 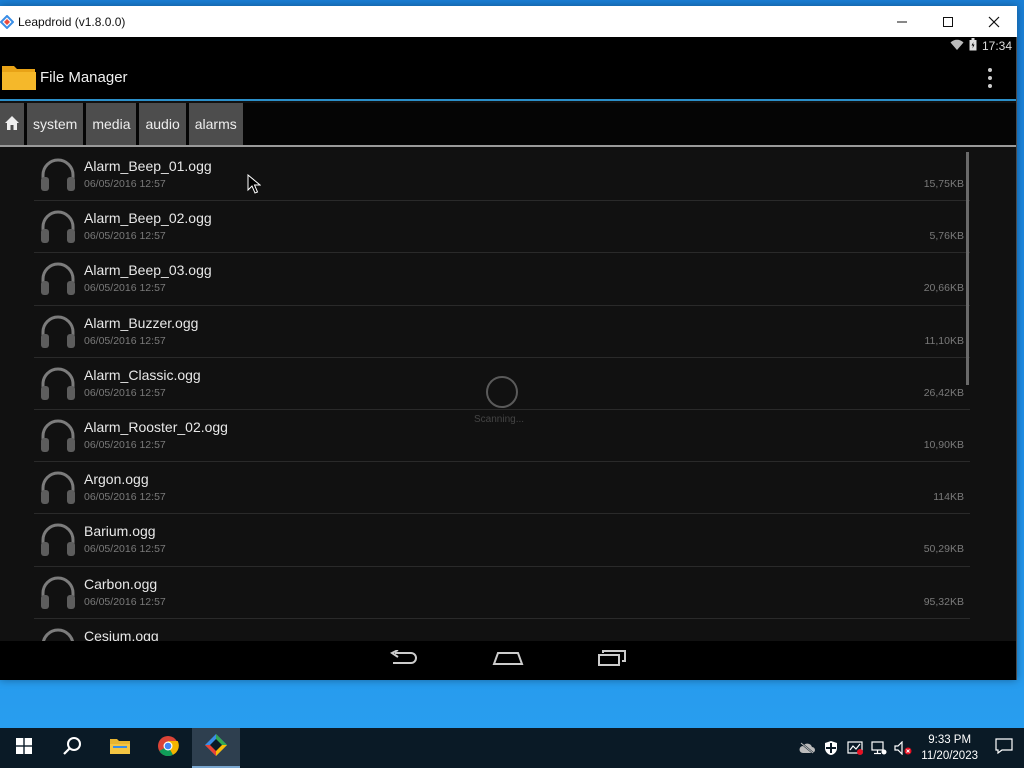 I want to click on leapdroid-taskbar-button, so click(x=216, y=748).